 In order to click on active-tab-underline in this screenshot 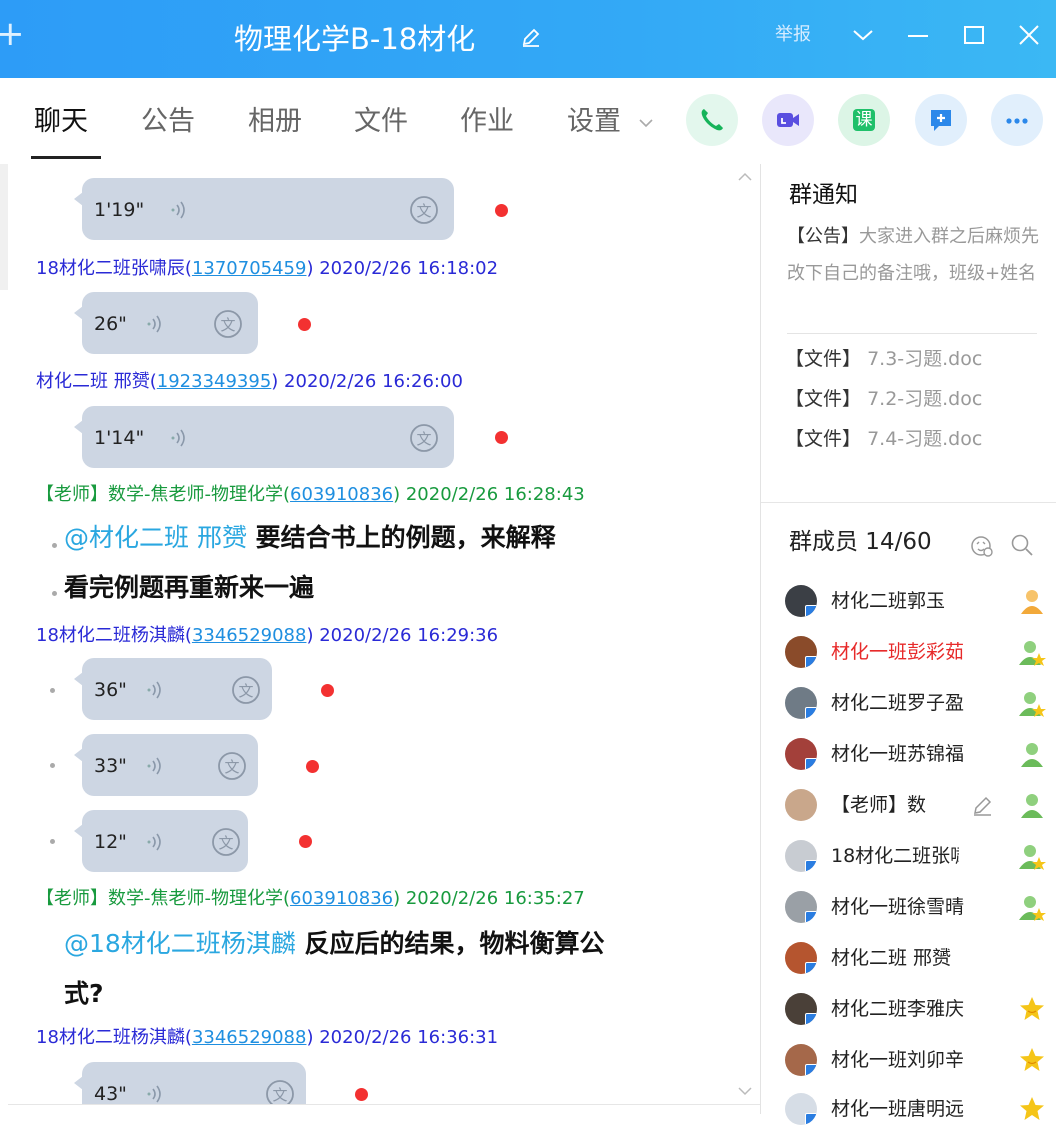, I will do `click(66, 157)`.